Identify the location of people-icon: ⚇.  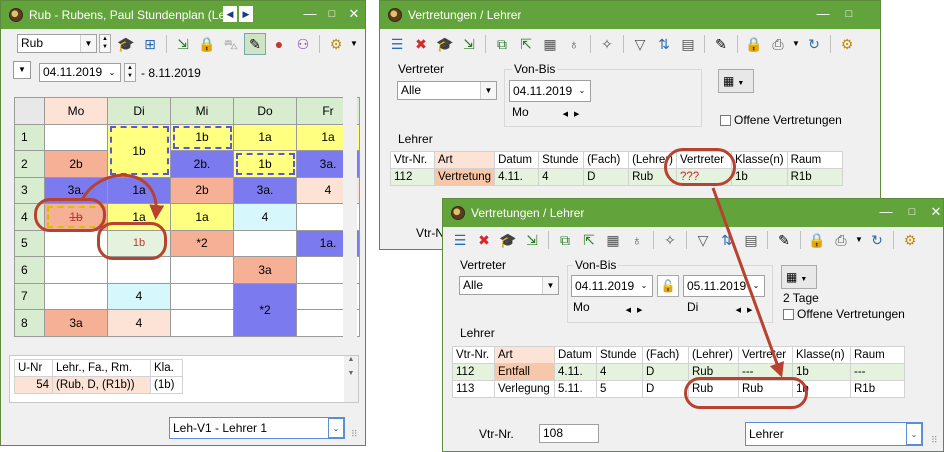
(303, 44).